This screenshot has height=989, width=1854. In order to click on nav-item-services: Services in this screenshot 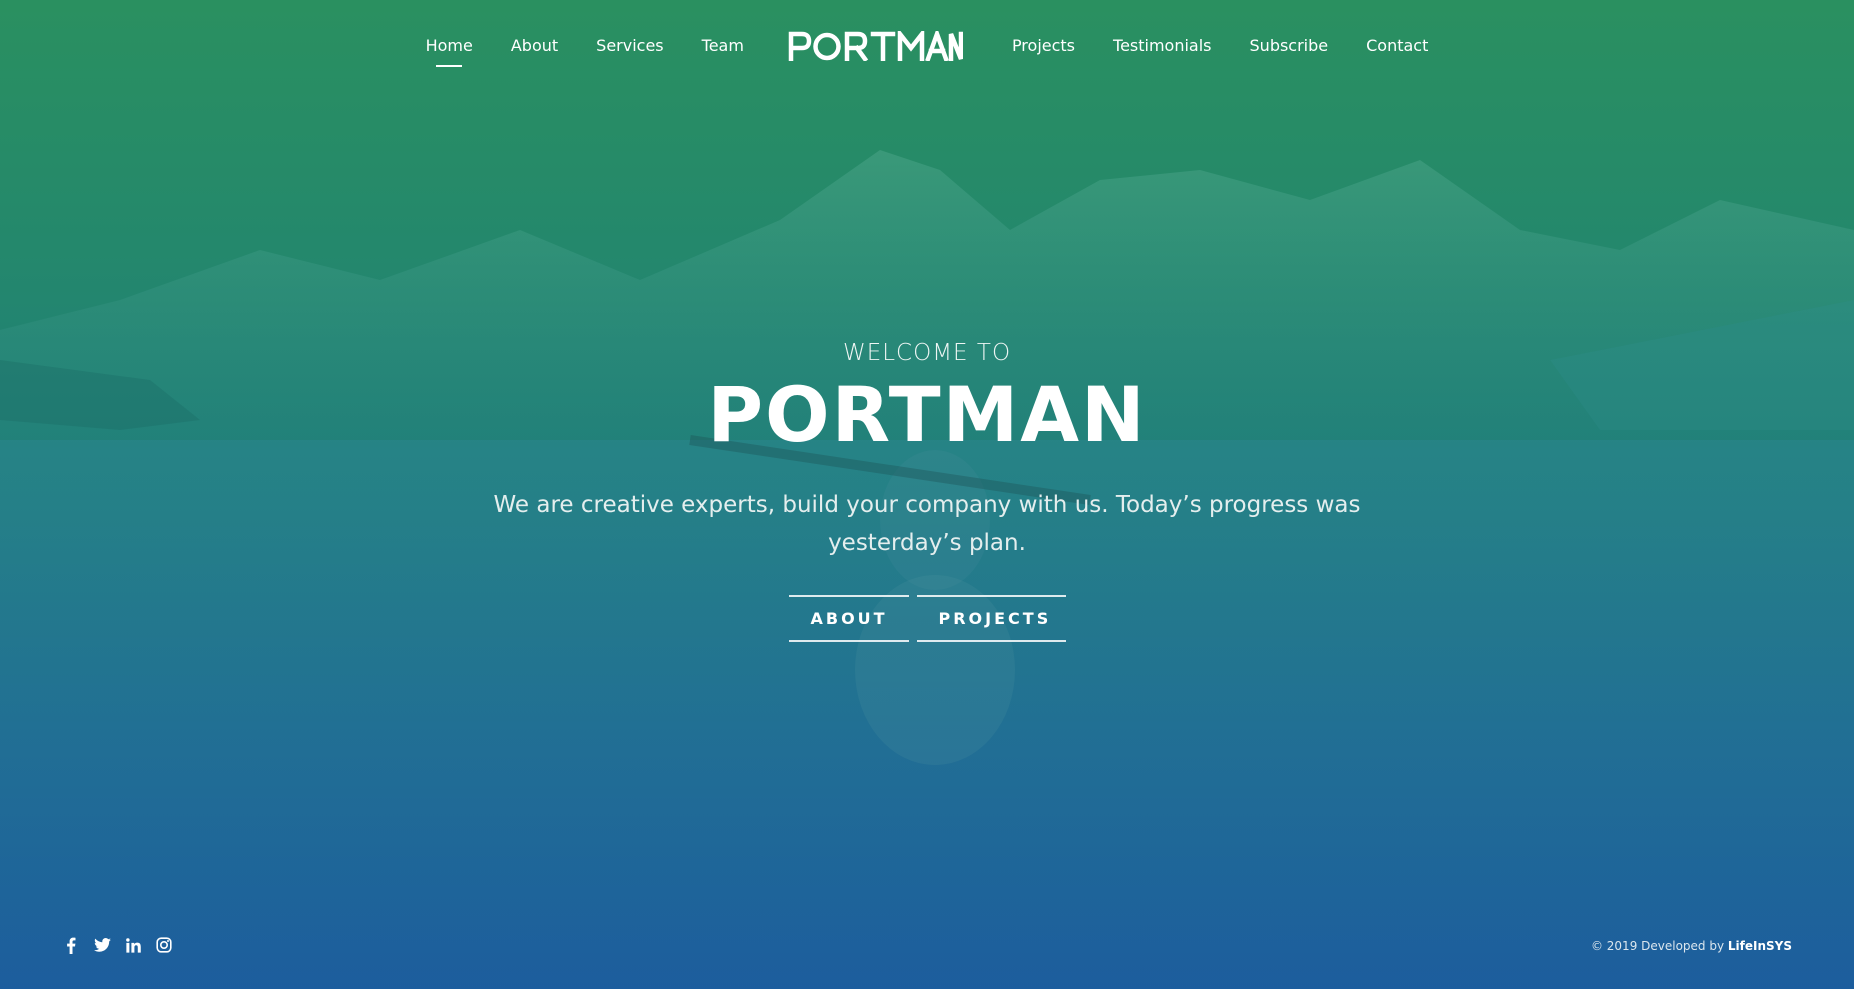, I will do `click(629, 46)`.